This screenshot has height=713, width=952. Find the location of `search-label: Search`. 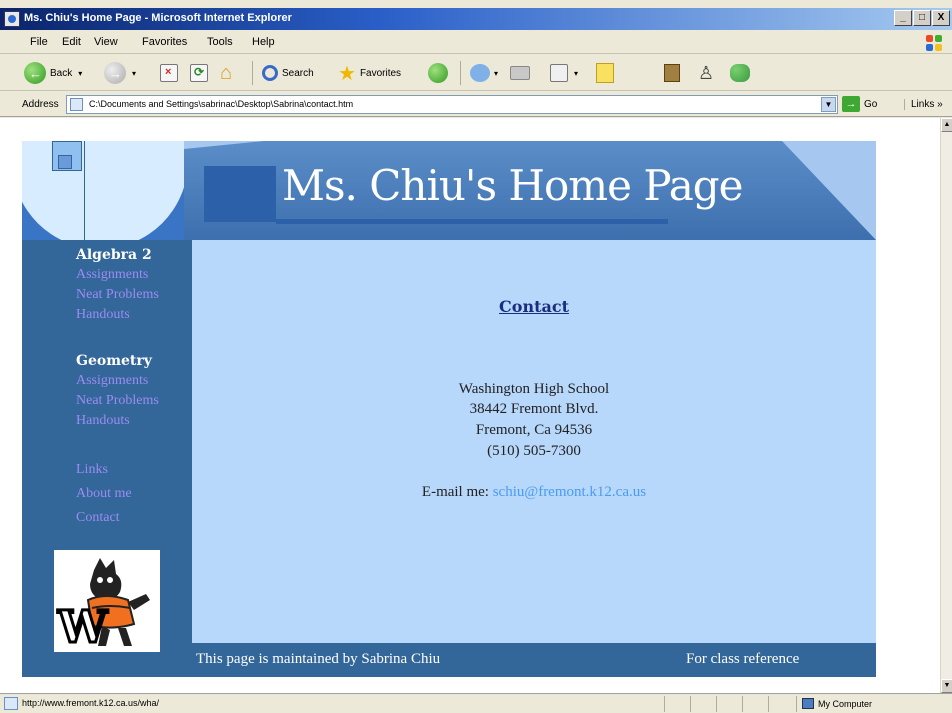

search-label: Search is located at coordinates (298, 73).